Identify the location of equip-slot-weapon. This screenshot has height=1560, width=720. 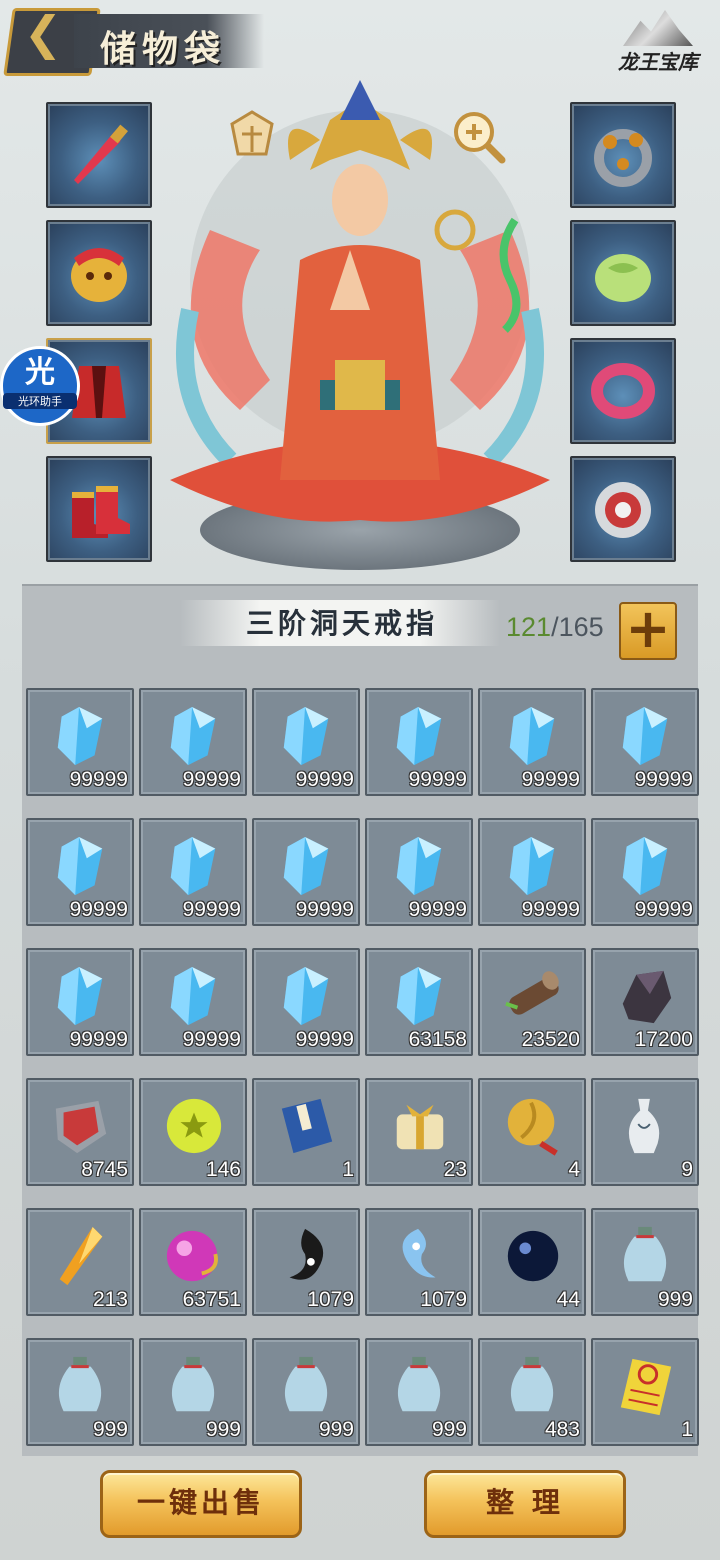
(99, 155).